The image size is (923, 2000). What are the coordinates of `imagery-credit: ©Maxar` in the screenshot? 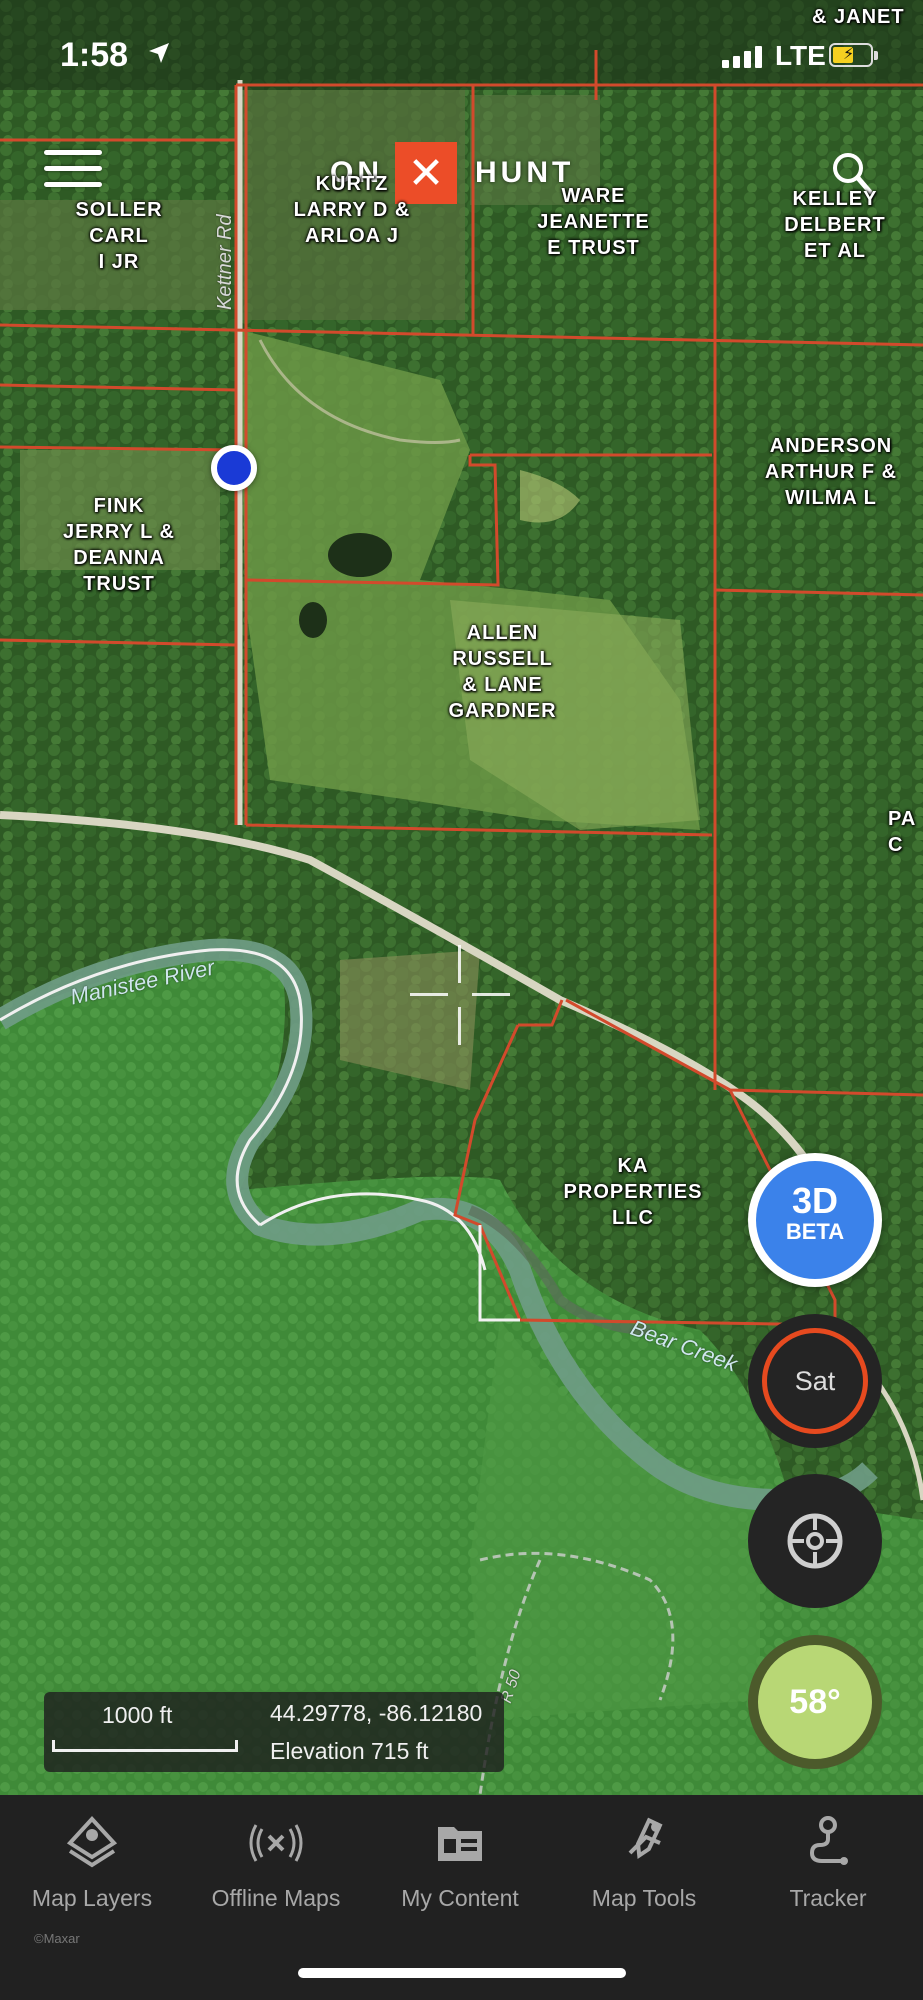 It's located at (57, 1938).